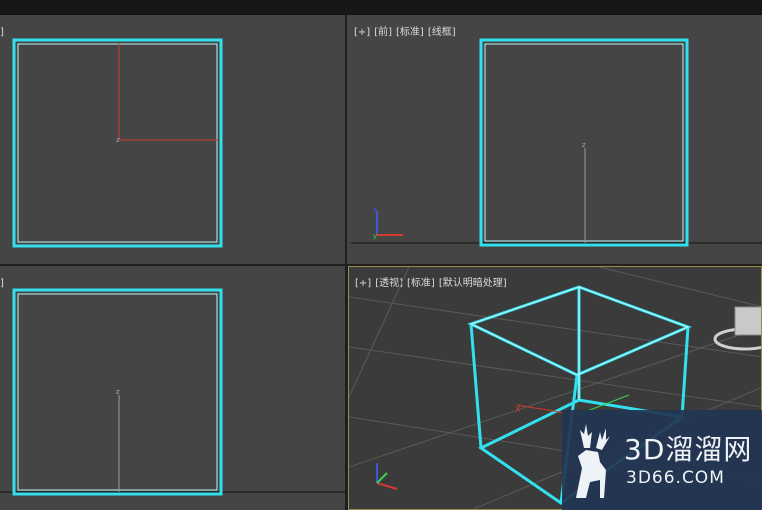 The width and height of the screenshot is (762, 510). Describe the element at coordinates (375, 236) in the screenshot. I see `axis-gizmo-y-label: y` at that location.